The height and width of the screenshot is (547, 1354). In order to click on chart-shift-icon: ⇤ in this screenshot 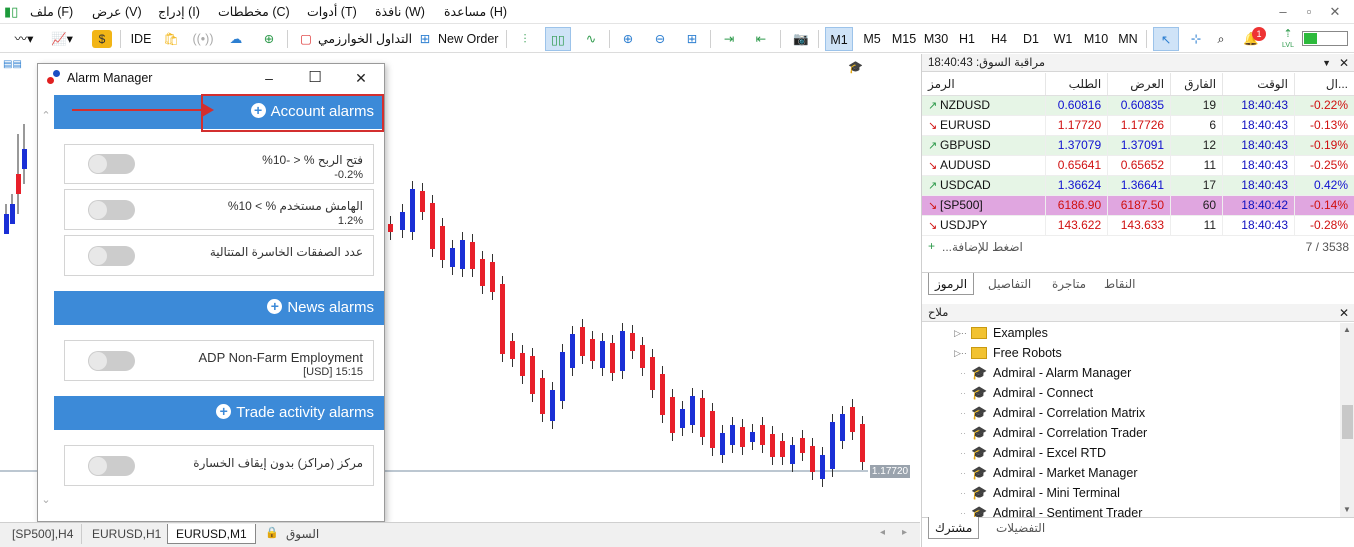, I will do `click(761, 39)`.